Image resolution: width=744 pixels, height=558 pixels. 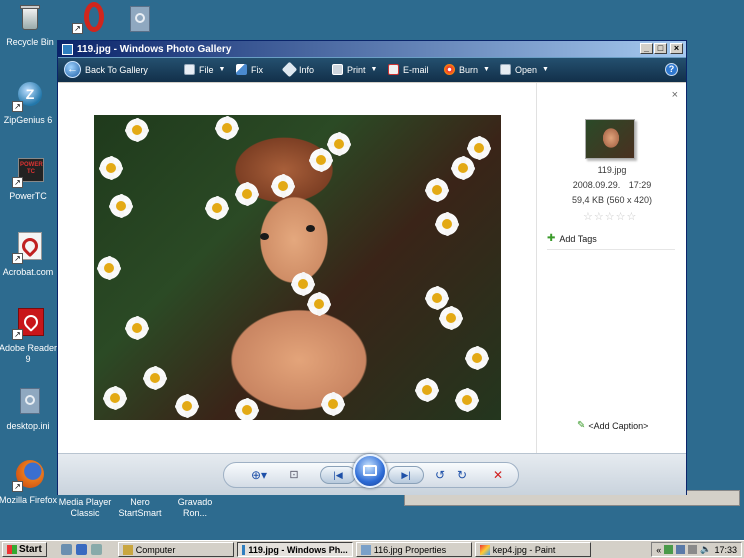 I want to click on photo-gallery-icon, so click(x=243, y=549).